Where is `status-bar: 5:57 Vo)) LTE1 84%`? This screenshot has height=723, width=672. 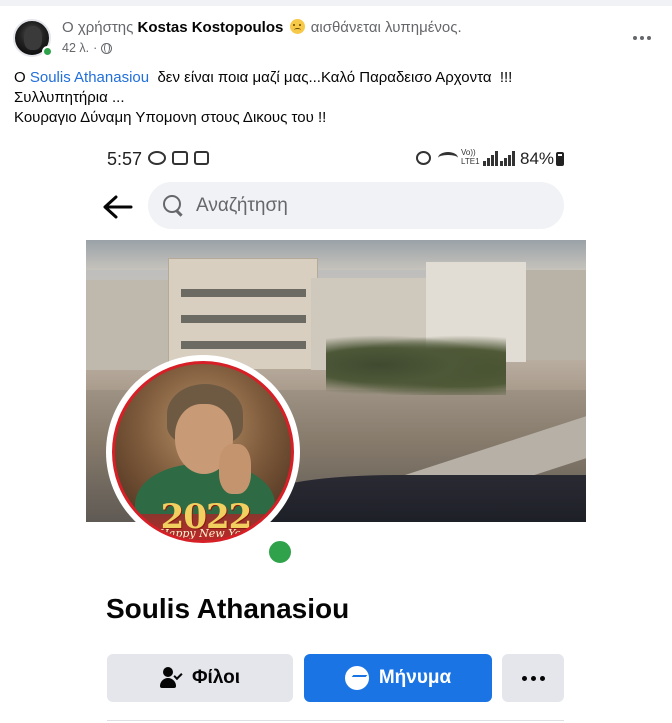
status-bar: 5:57 Vo)) LTE1 84% is located at coordinates (336, 157).